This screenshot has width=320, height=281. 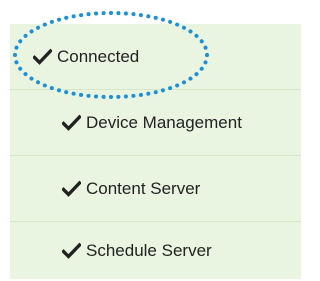 What do you see at coordinates (143, 188) in the screenshot?
I see `status-item-label: Content Server` at bounding box center [143, 188].